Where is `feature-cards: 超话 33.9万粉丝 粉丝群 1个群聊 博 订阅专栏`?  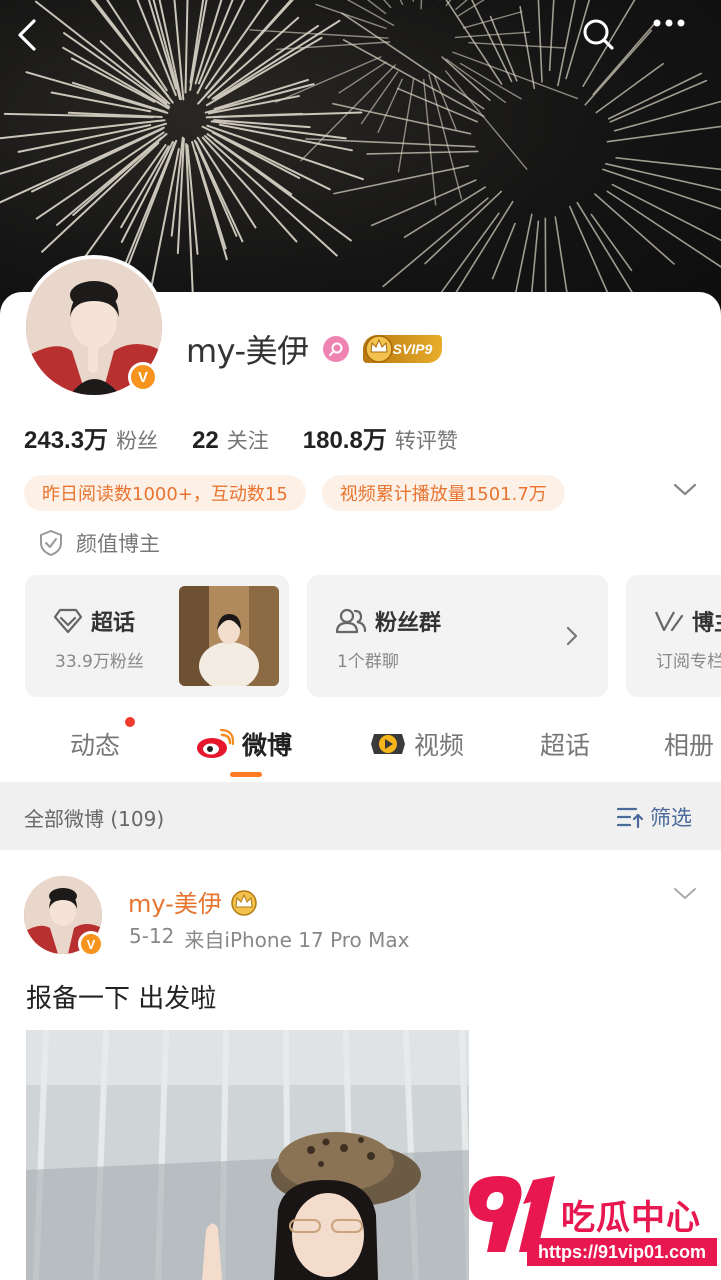 feature-cards: 超话 33.9万粉丝 粉丝群 1个群聊 博 订阅专栏 is located at coordinates (373, 636).